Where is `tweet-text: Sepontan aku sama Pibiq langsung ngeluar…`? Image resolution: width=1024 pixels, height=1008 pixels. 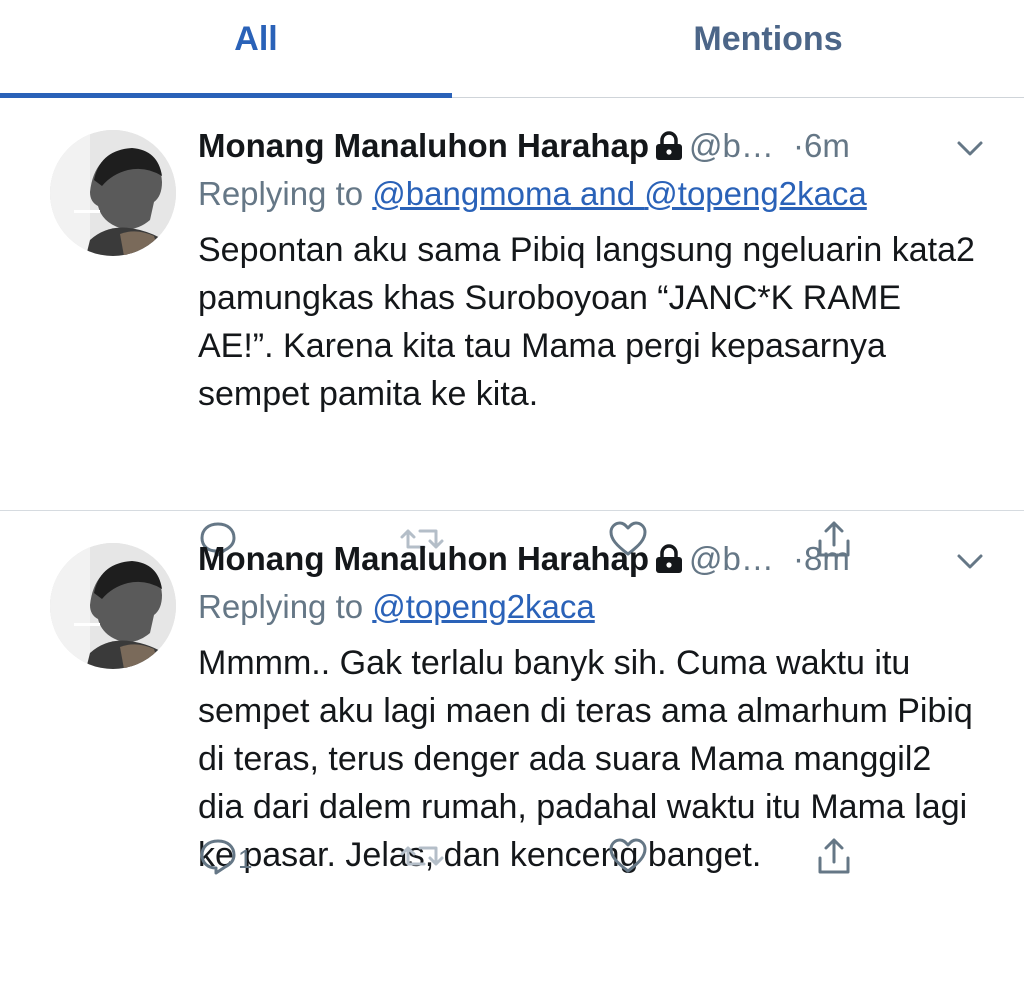
tweet-text: Sepontan aku sama Pibiq langsung ngeluar… is located at coordinates (586, 322).